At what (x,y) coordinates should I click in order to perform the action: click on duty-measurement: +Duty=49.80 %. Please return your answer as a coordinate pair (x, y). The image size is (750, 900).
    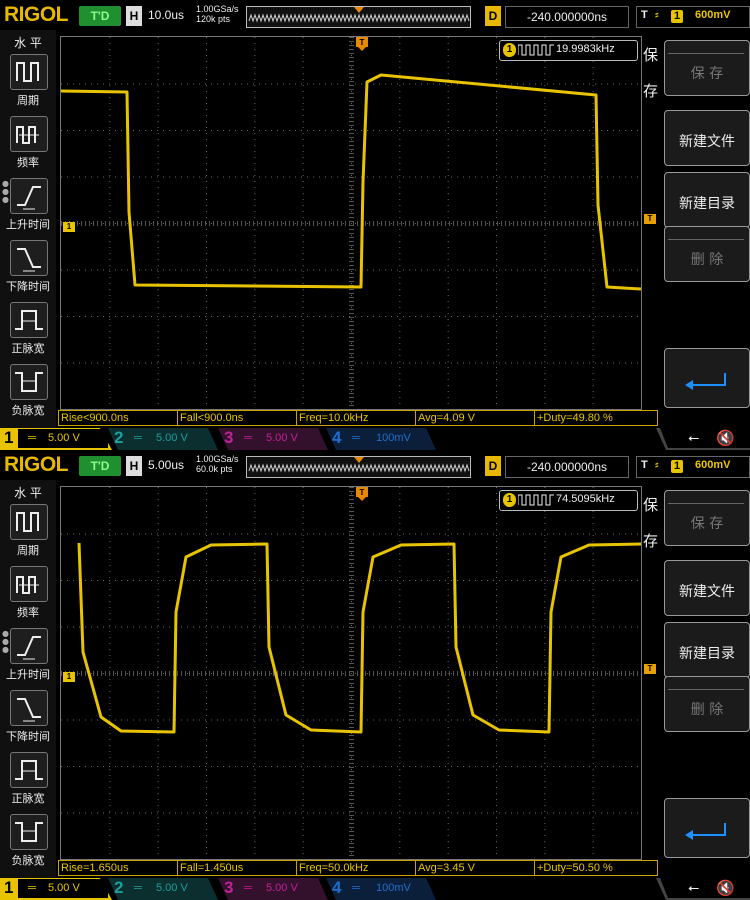
    Looking at the image, I should click on (596, 418).